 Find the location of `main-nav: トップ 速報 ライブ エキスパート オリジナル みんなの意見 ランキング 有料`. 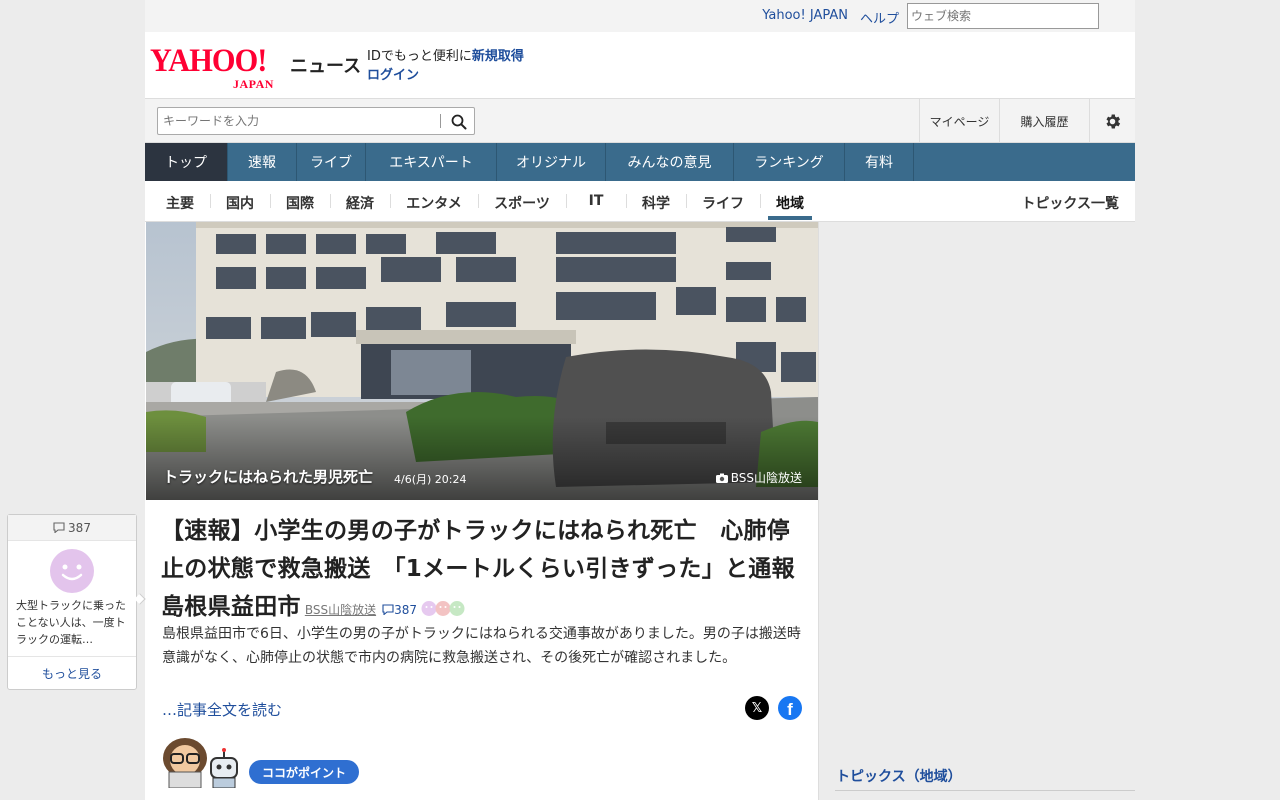

main-nav: トップ 速報 ライブ エキスパート オリジナル みんなの意見 ランキング 有料 is located at coordinates (640, 162).